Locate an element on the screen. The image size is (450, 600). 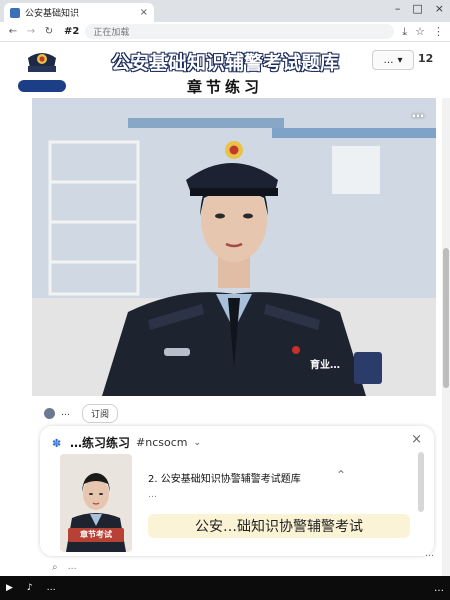
video-thumbnail: 章节考试 is located at coordinates (96, 503).